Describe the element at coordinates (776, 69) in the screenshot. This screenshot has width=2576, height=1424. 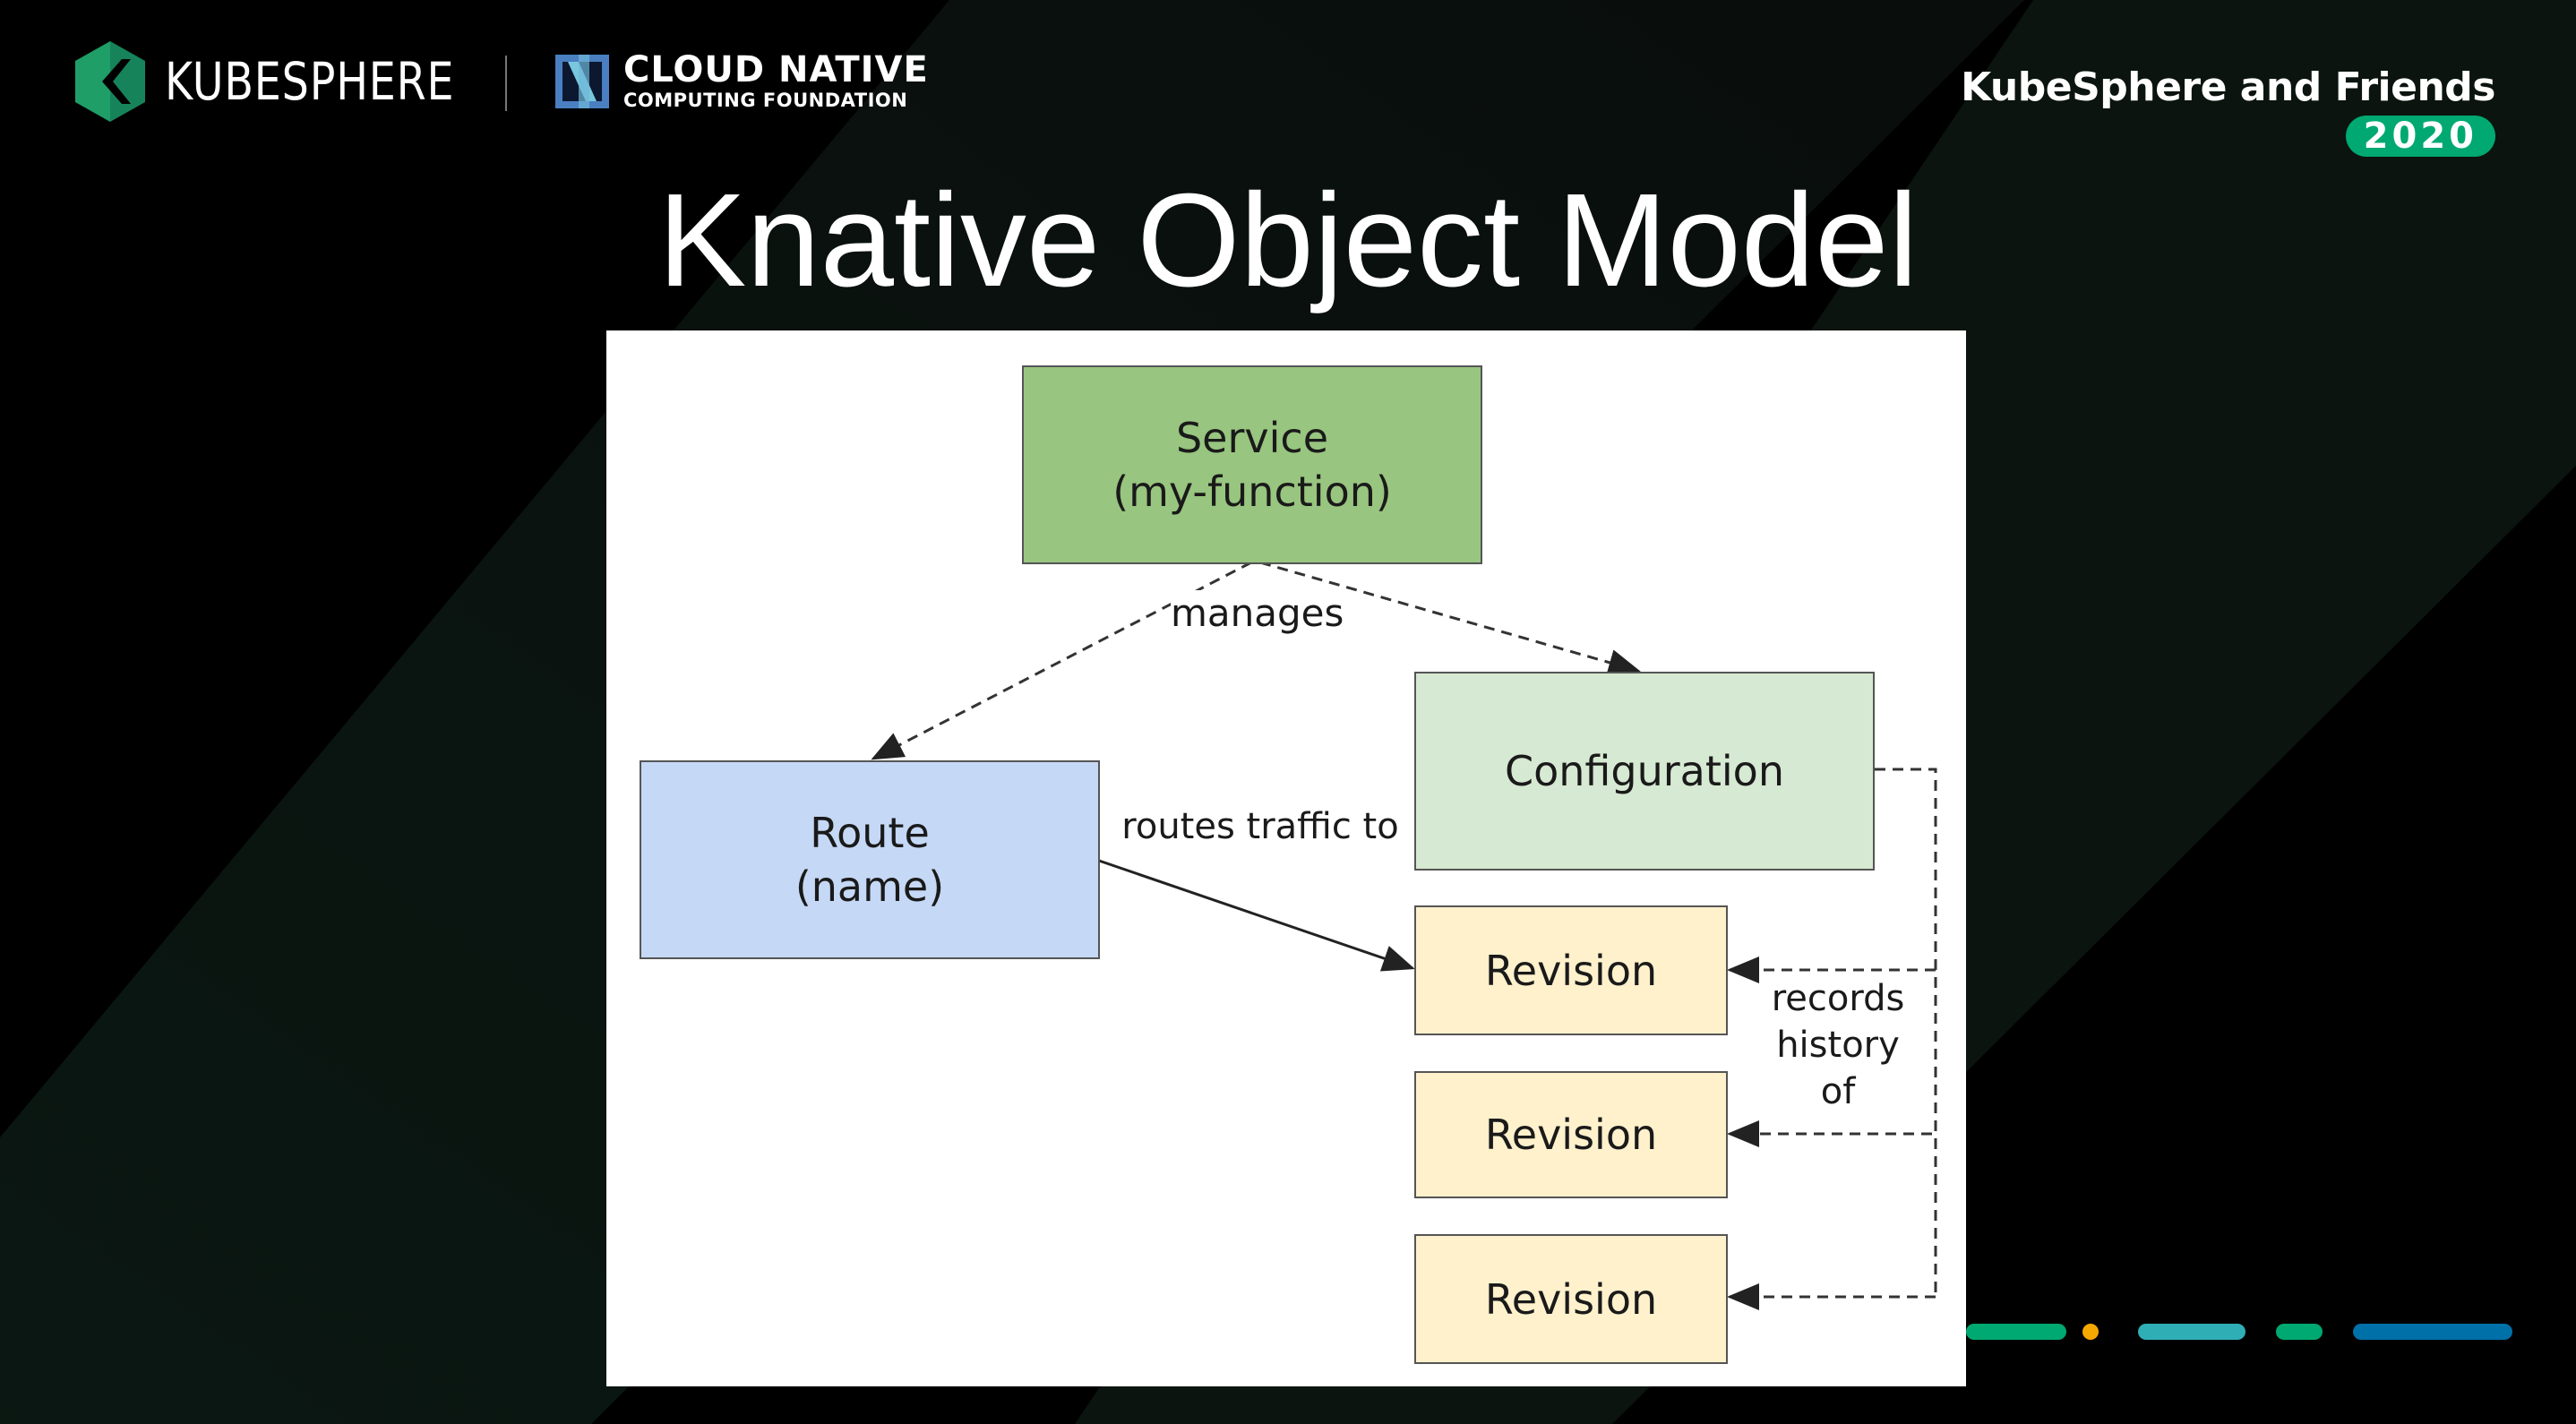
I see `cncf-logo-line1: CLOUD NATIVE` at that location.